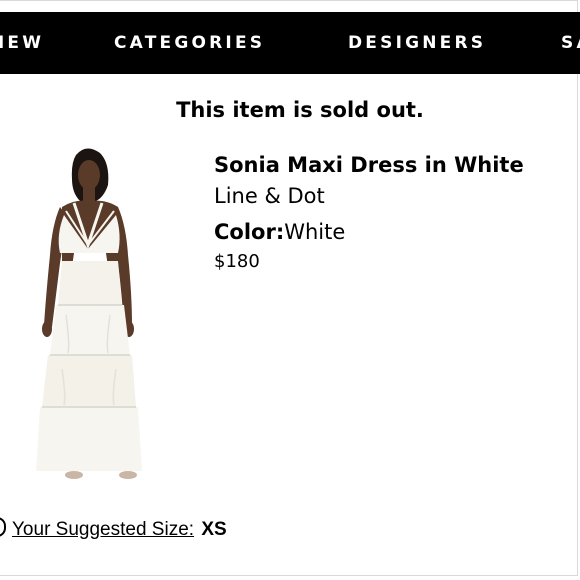  Describe the element at coordinates (237, 261) in the screenshot. I see `product-price: $180` at that location.